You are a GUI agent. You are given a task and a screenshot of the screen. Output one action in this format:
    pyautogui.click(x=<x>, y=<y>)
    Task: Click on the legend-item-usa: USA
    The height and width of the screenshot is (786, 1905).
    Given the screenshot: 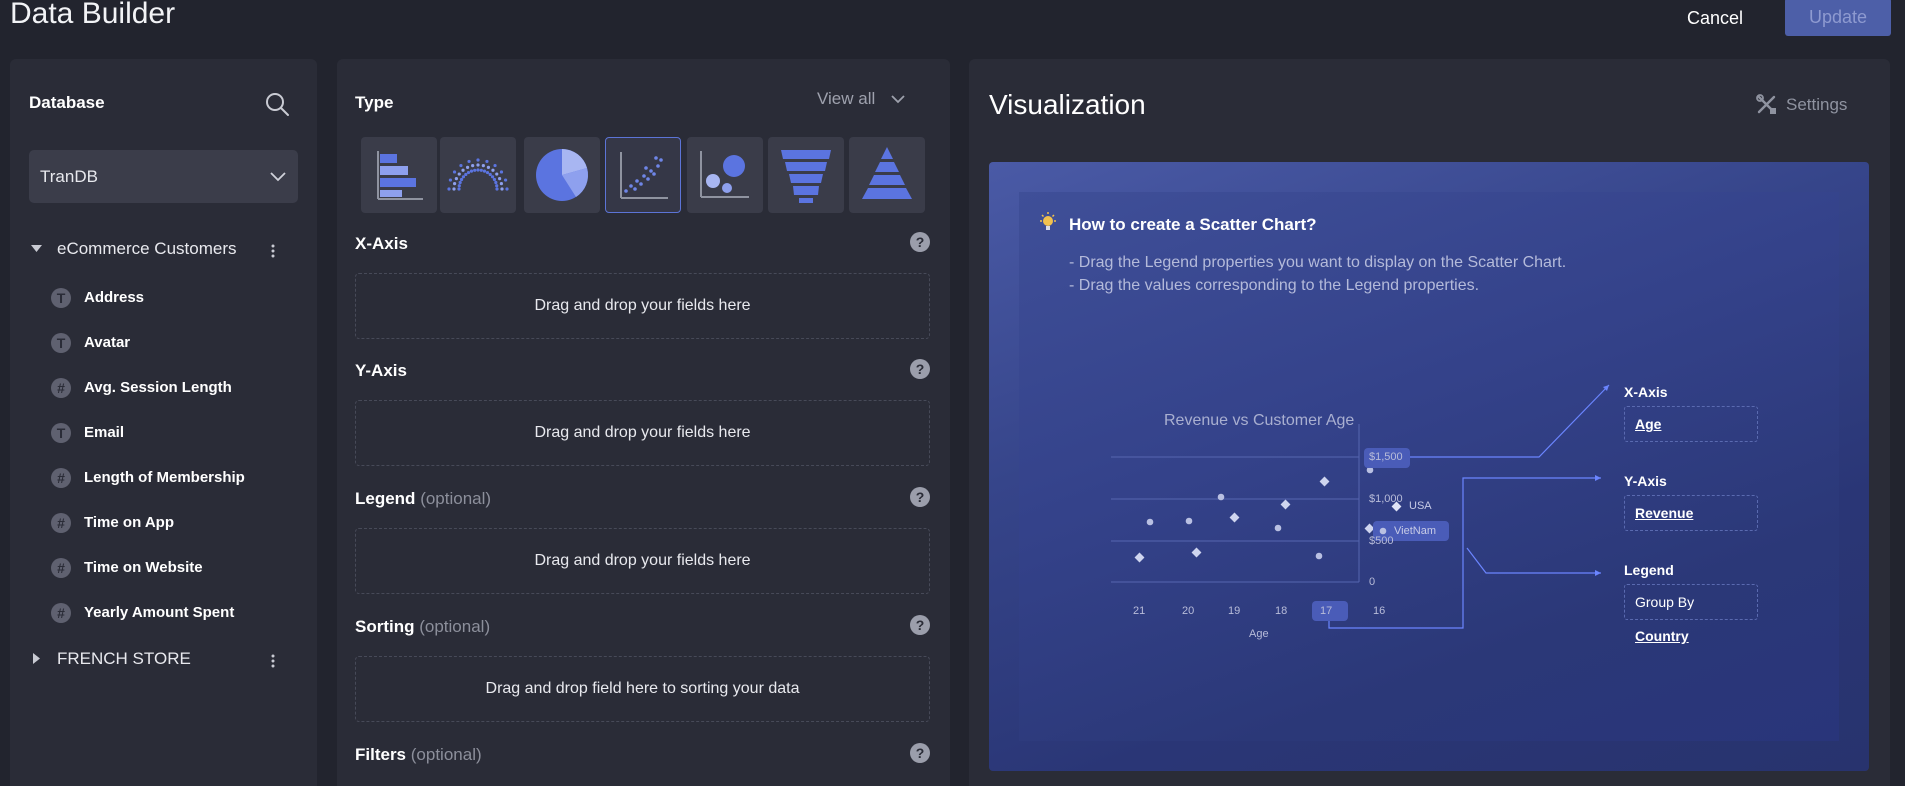 What is the action you would take?
    pyautogui.click(x=1420, y=506)
    